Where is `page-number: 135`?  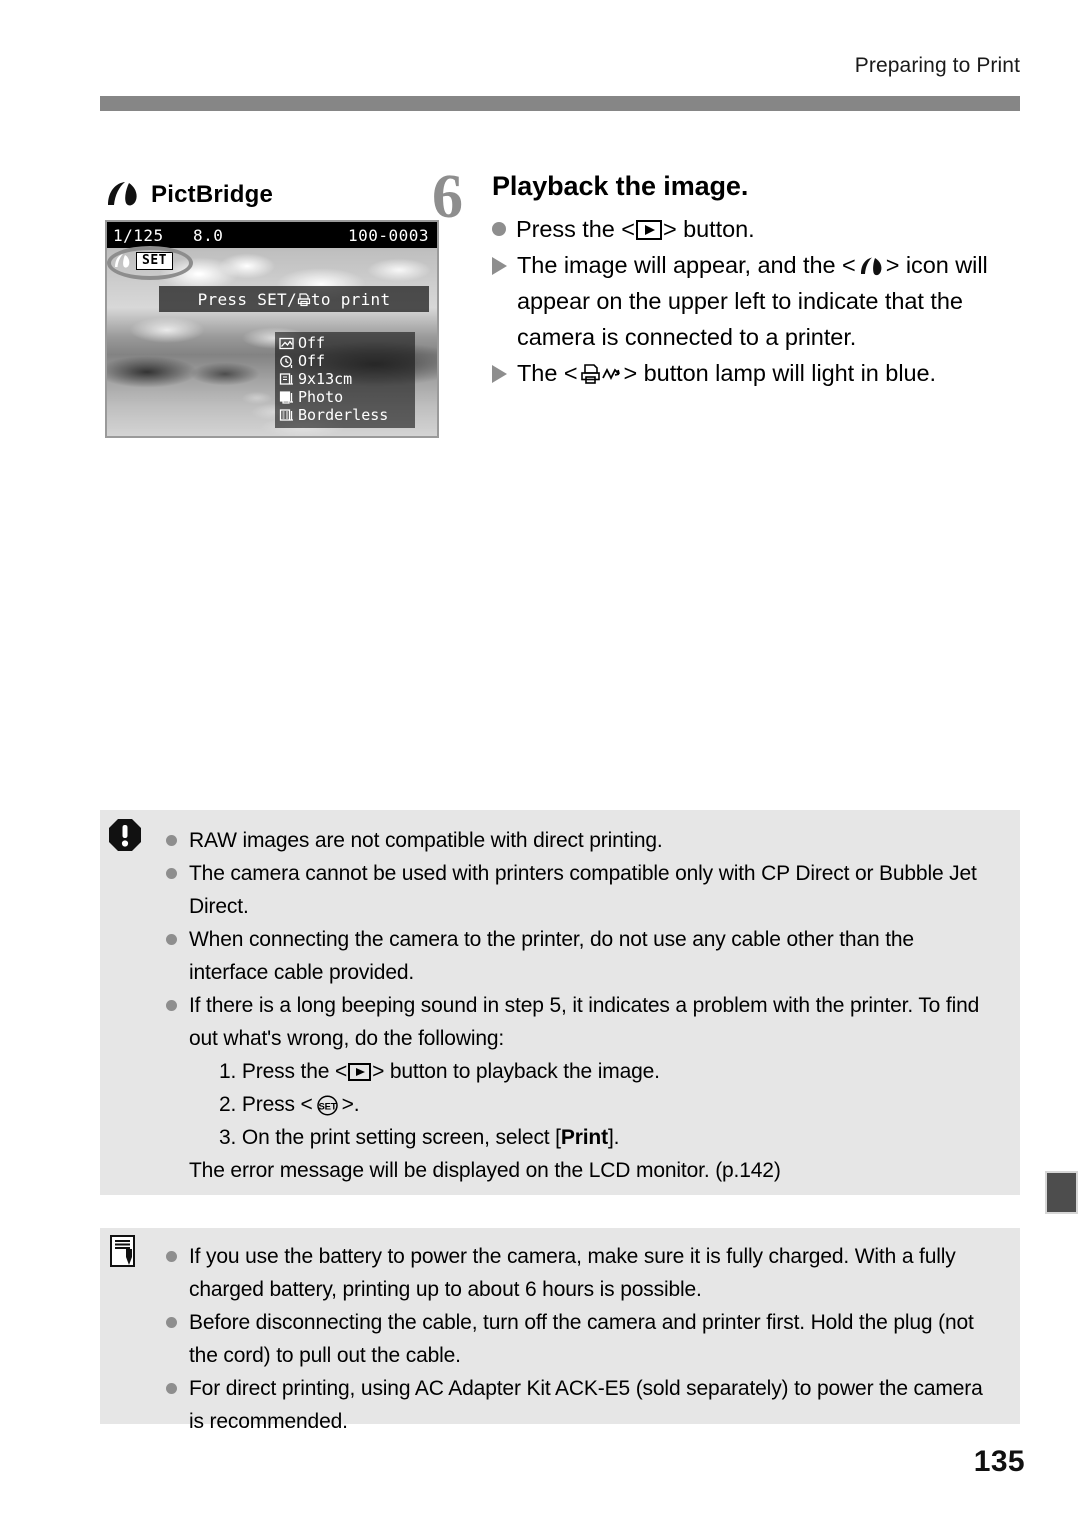 page-number: 135 is located at coordinates (999, 1461).